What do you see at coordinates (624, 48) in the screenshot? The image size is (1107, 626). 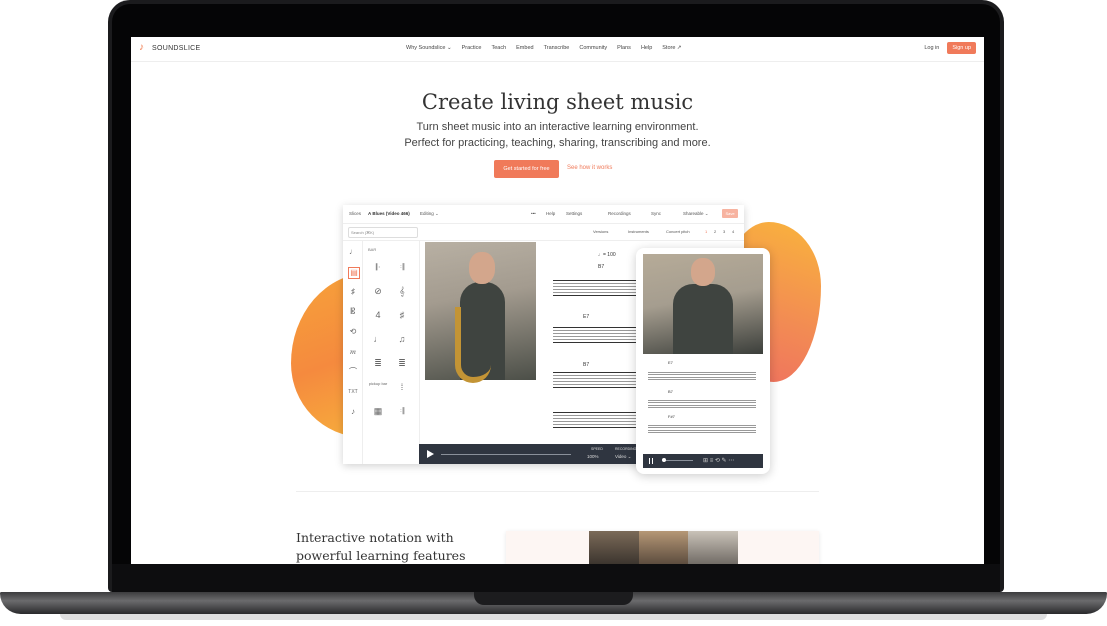 I see `nav-plans: Plans` at bounding box center [624, 48].